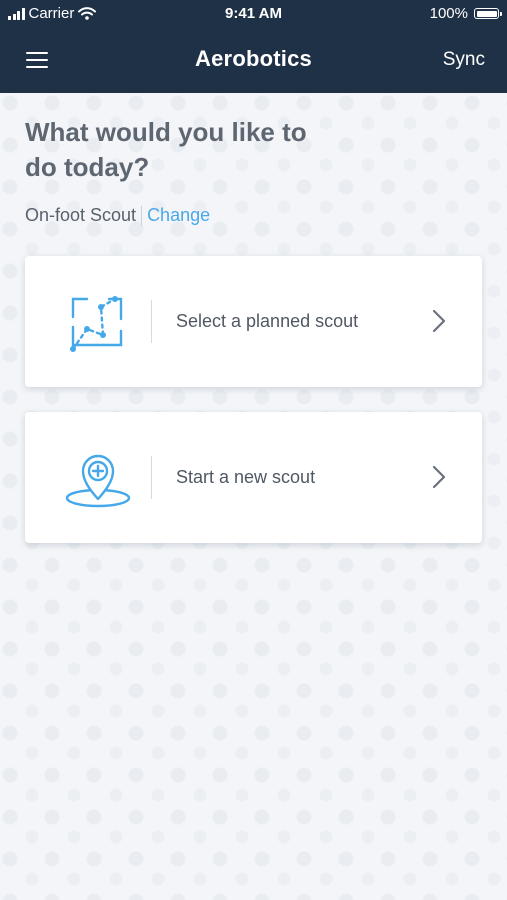  What do you see at coordinates (98, 481) in the screenshot?
I see `location-add-icon` at bounding box center [98, 481].